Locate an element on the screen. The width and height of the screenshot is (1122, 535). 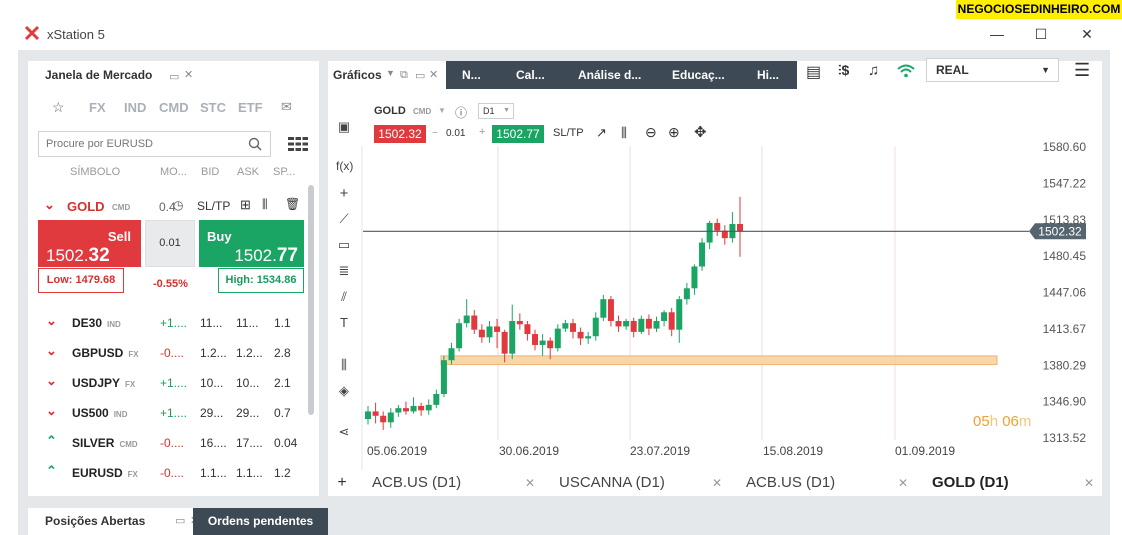
y-tick-label: 1413.67 is located at coordinates (1065, 329).